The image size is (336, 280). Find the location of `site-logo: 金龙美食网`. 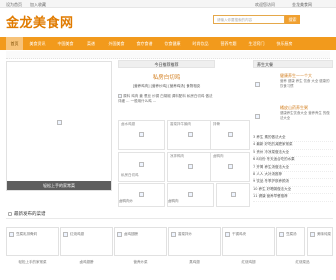

site-logo: 金龙美食网 is located at coordinates (40, 21).